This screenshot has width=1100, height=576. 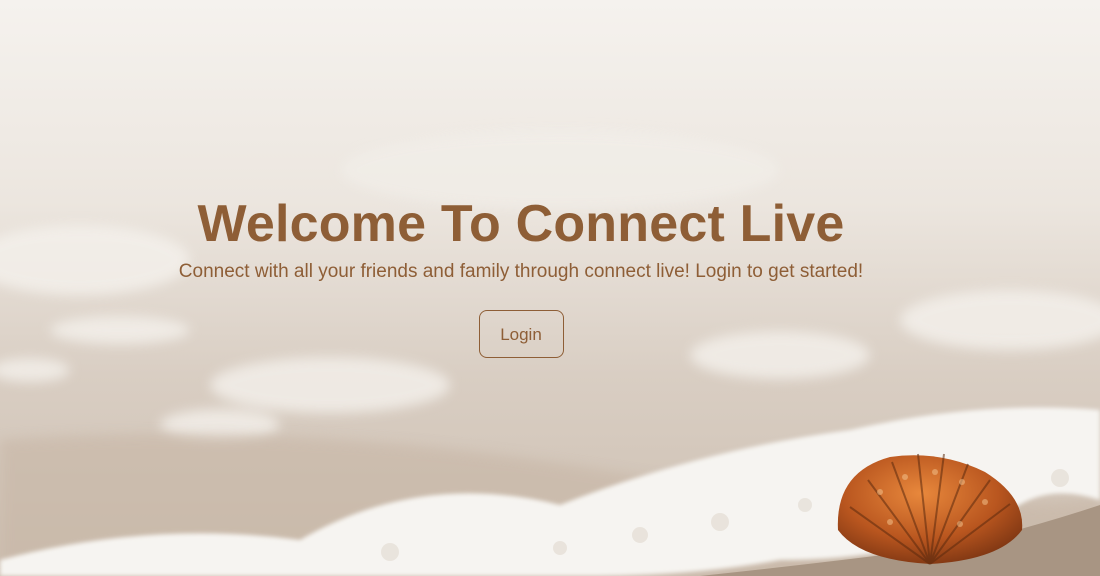 What do you see at coordinates (521, 224) in the screenshot?
I see `page-title: Welcome To Connect Live` at bounding box center [521, 224].